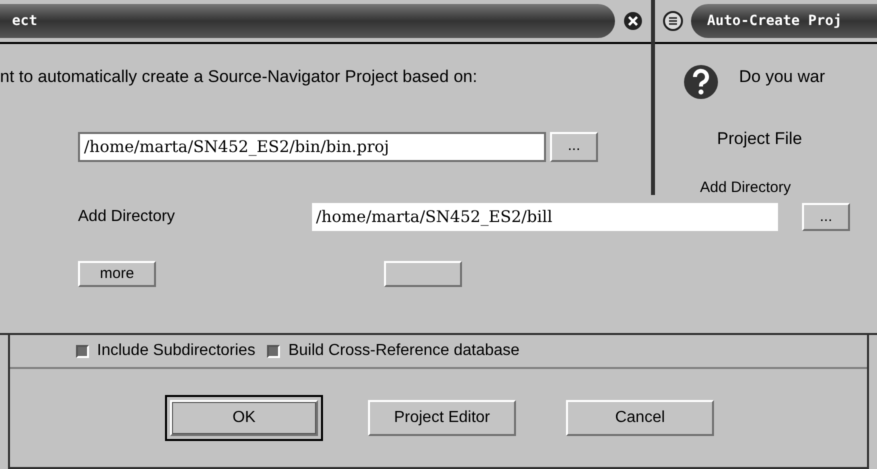 The width and height of the screenshot is (877, 469). I want to click on window-title: Auto-Create Proj, so click(774, 21).